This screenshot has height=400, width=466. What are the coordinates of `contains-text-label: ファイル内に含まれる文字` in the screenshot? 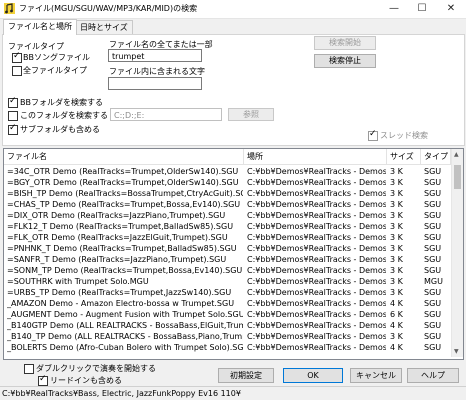 It's located at (157, 71).